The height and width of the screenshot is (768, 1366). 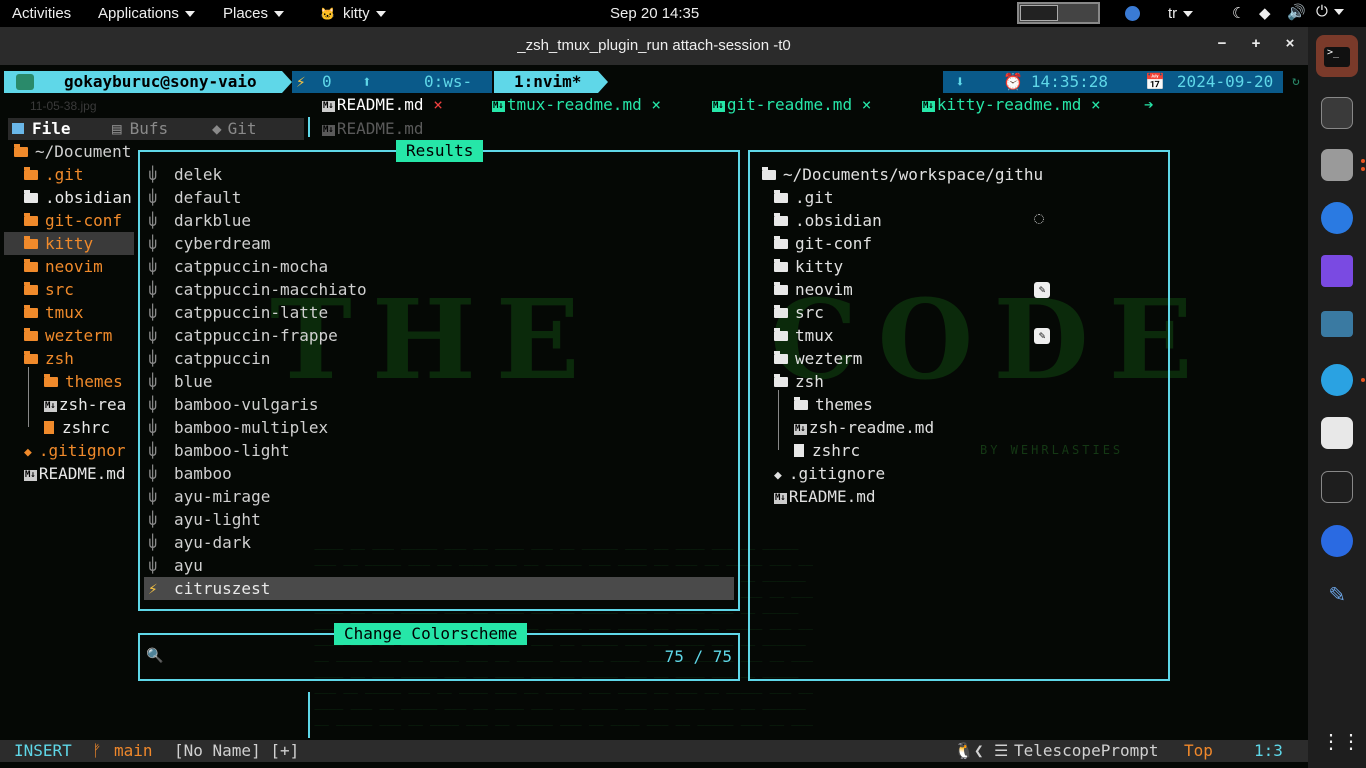 What do you see at coordinates (1337, 487) in the screenshot?
I see `keyboard-icon` at bounding box center [1337, 487].